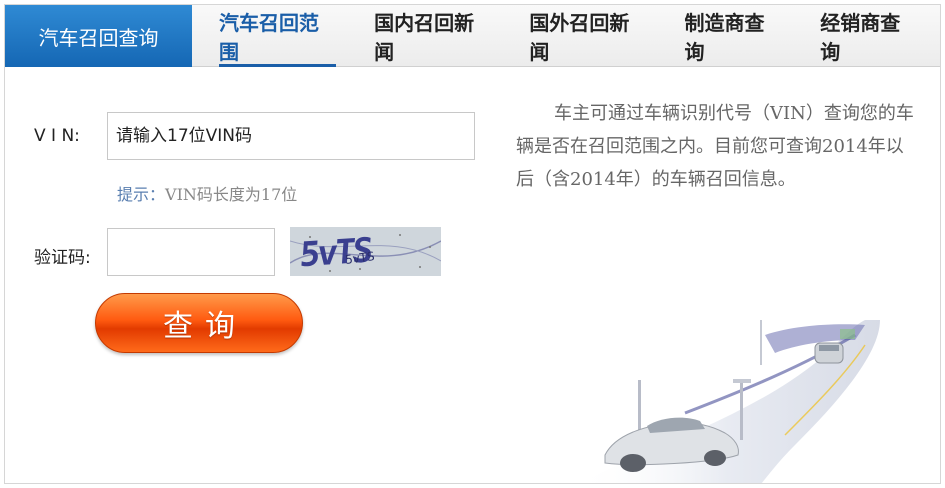 The image size is (945, 488). What do you see at coordinates (57, 136) in the screenshot?
I see `vin-label: V I N:` at bounding box center [57, 136].